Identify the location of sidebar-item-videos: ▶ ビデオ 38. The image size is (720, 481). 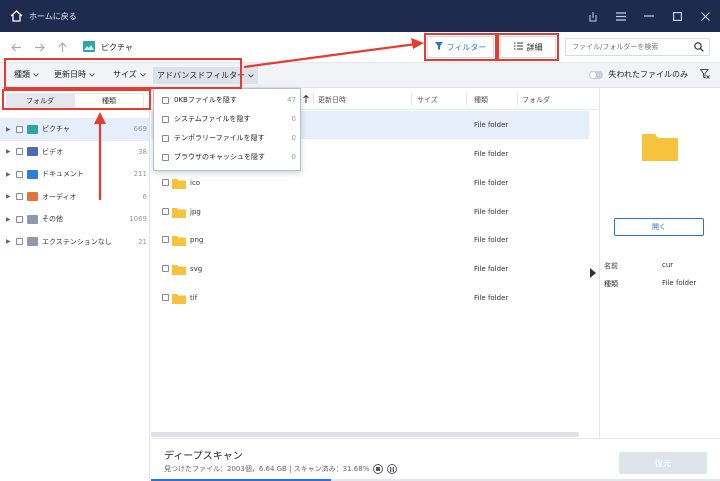
(75, 152).